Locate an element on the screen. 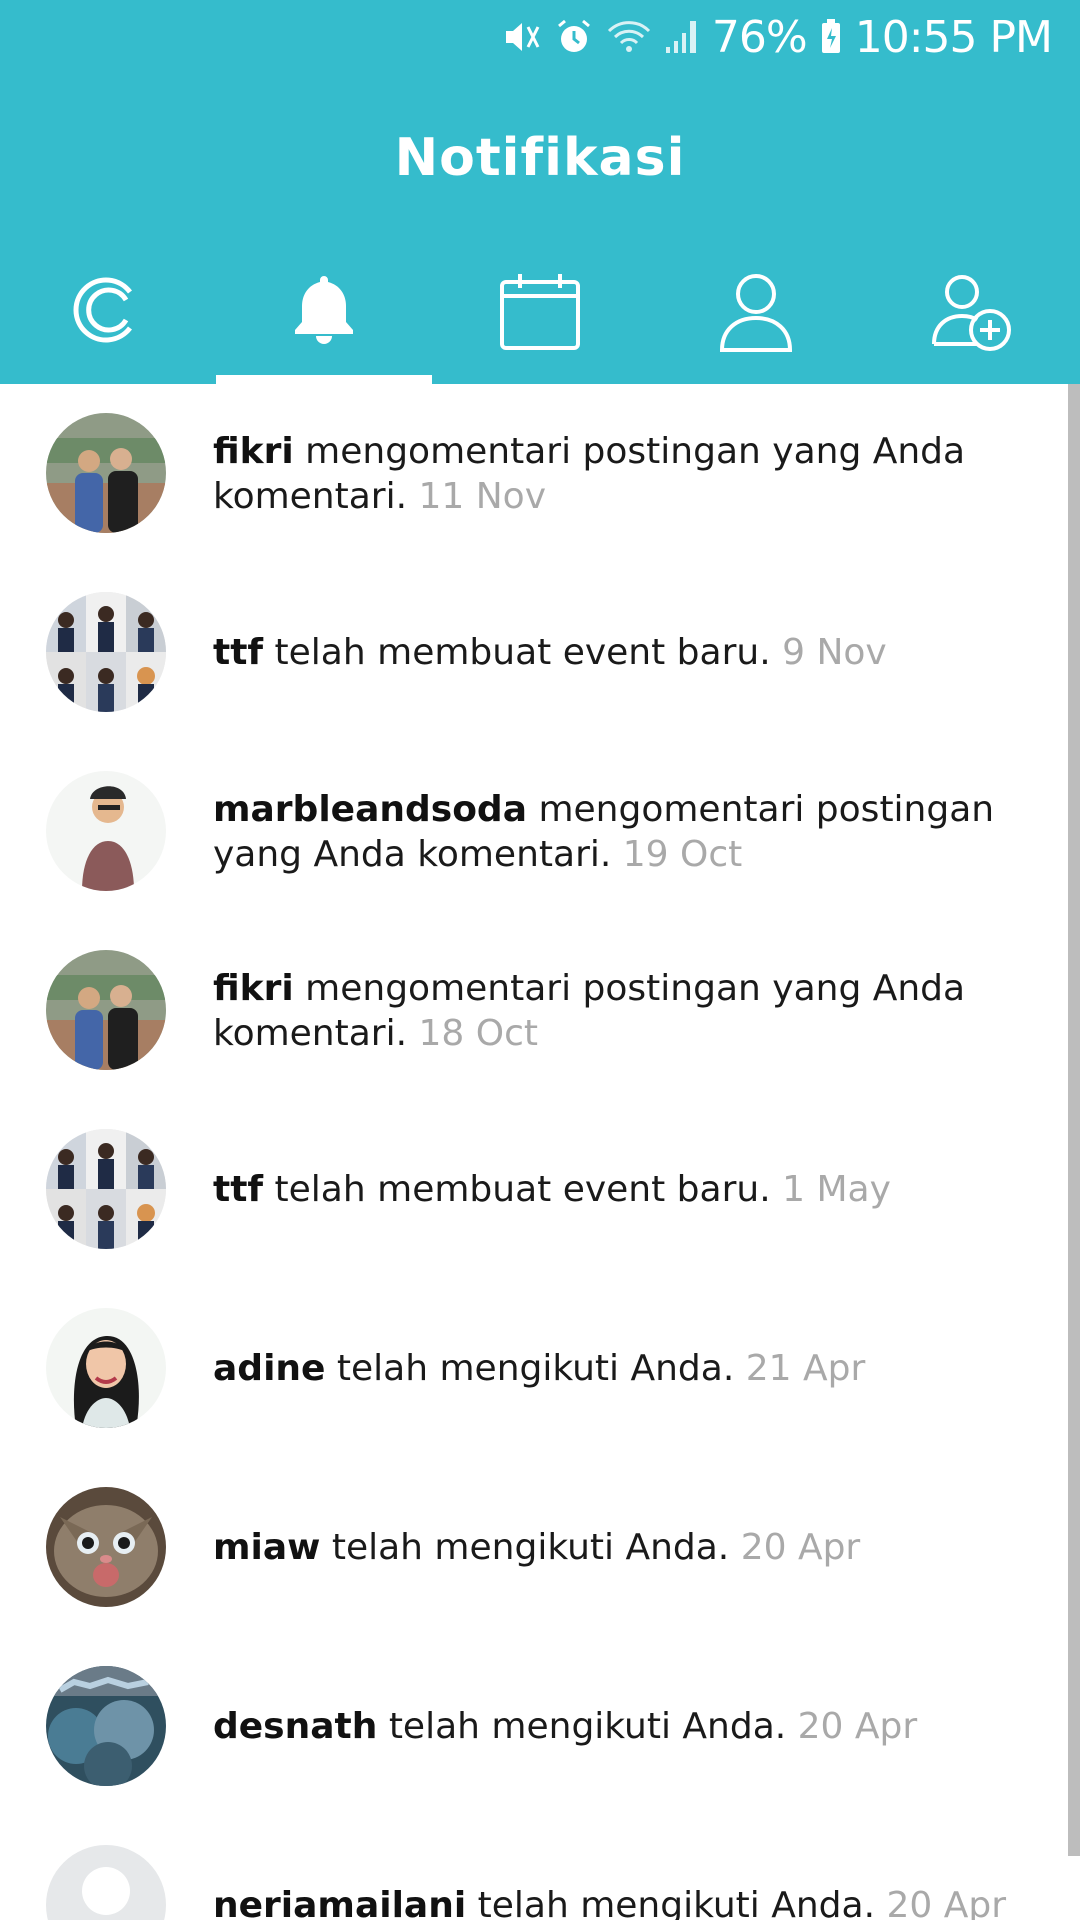  notification-text: desnath telah mengikuti Anda. 20 Apr is located at coordinates (620, 1726).